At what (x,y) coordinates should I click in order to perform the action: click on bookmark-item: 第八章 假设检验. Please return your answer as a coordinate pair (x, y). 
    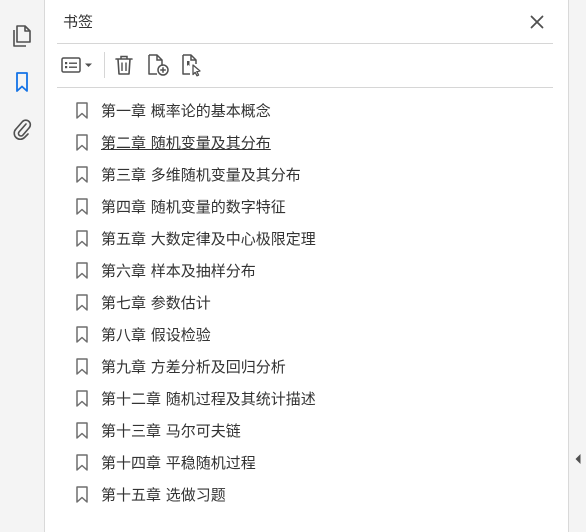
    Looking at the image, I should click on (195, 334).